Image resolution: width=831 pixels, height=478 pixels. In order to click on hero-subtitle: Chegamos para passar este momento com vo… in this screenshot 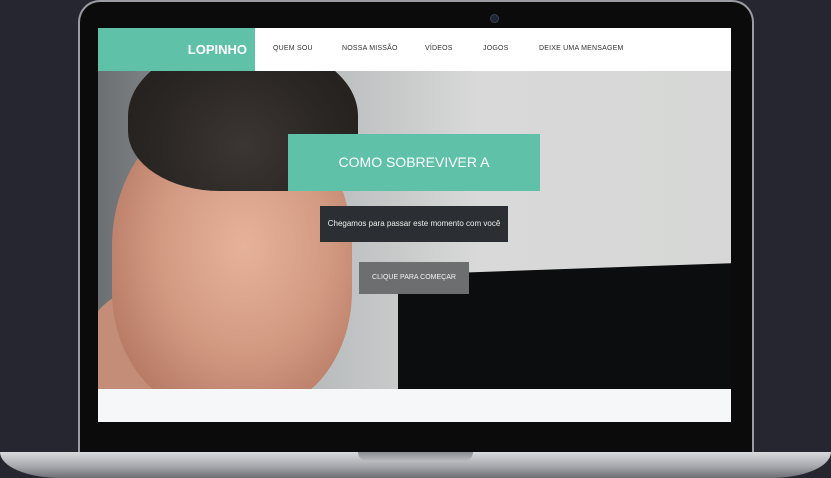, I will do `click(414, 224)`.